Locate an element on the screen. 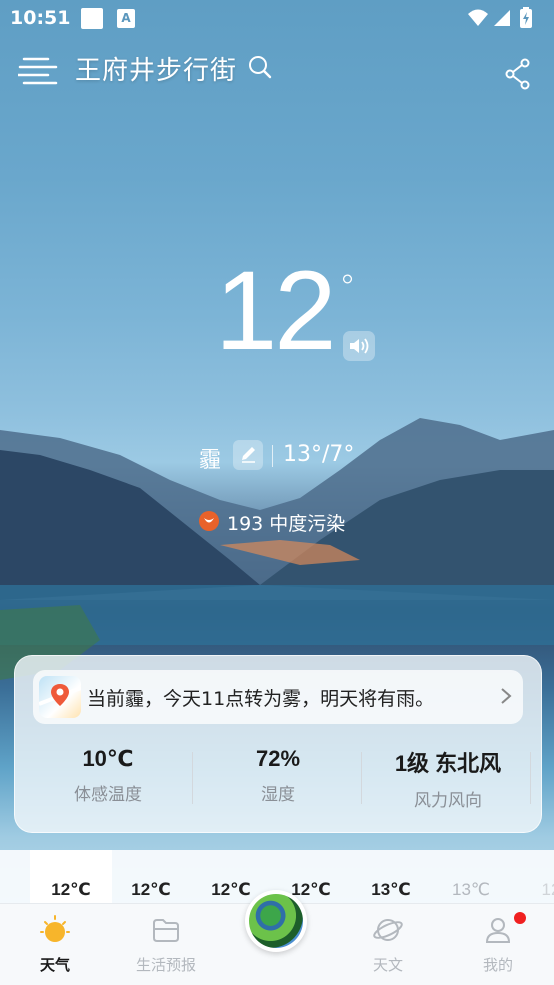 Image resolution: width=554 pixels, height=985 pixels. feels-like-label: 体感温度 is located at coordinates (108, 795).